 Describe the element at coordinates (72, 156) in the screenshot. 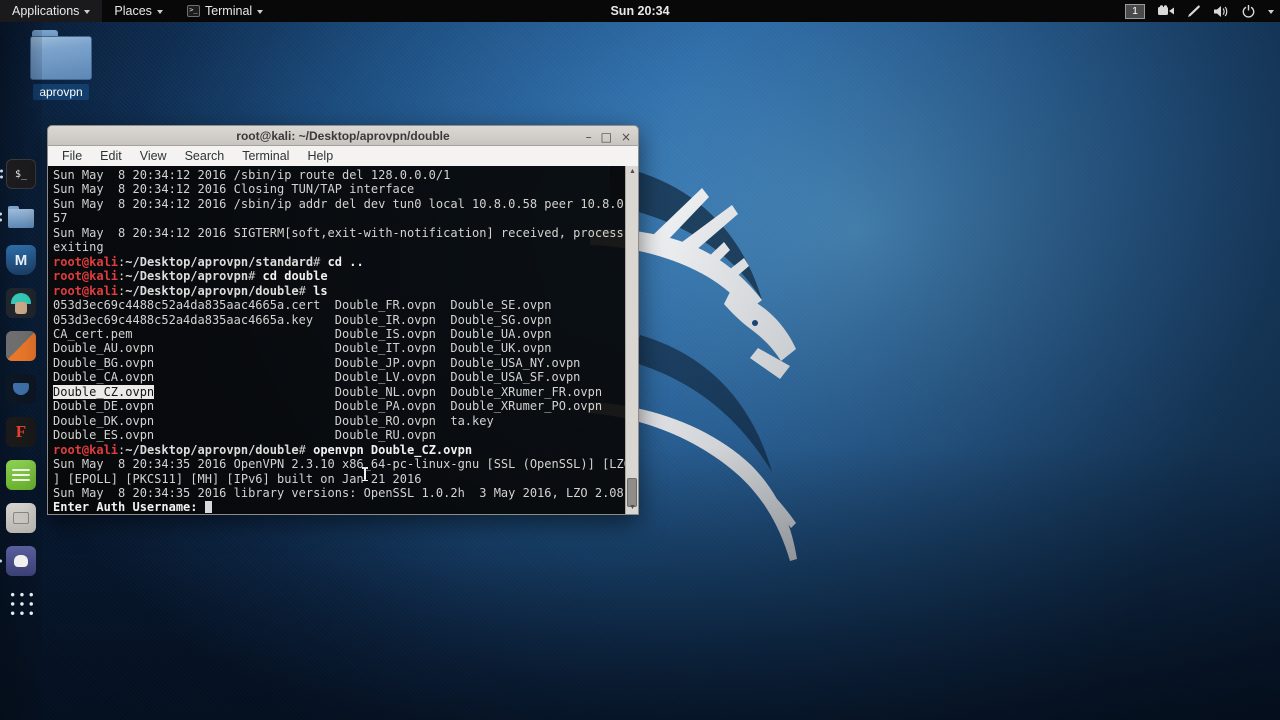

I see `menu-file: File` at that location.